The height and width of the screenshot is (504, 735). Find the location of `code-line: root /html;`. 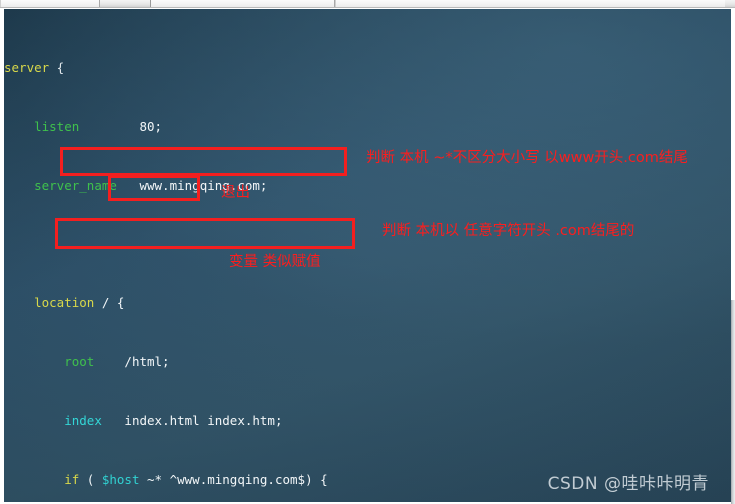

code-line: root /html; is located at coordinates (117, 362).